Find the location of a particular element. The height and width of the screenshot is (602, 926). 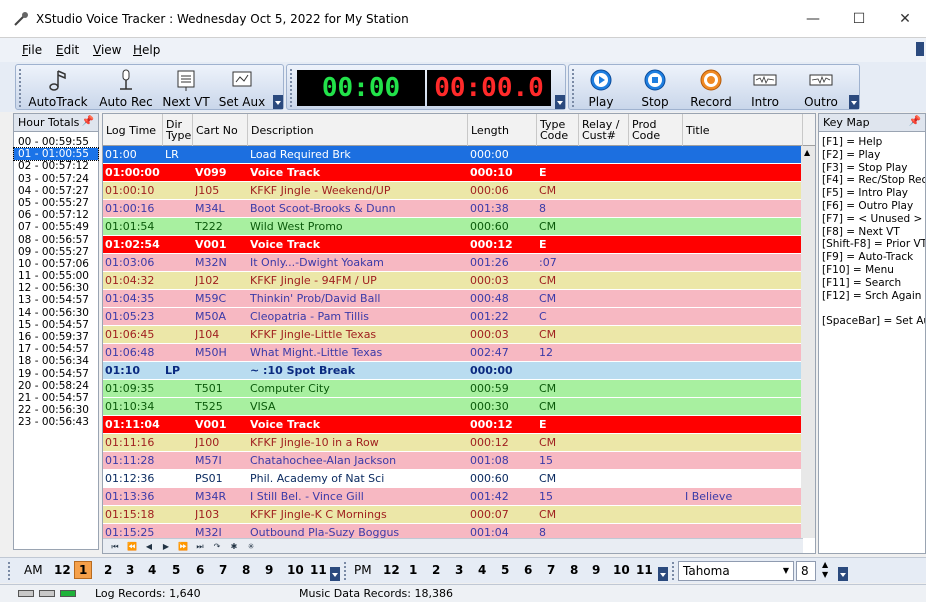

hour-total-item: 05 - 00:55:27 is located at coordinates (56, 203).